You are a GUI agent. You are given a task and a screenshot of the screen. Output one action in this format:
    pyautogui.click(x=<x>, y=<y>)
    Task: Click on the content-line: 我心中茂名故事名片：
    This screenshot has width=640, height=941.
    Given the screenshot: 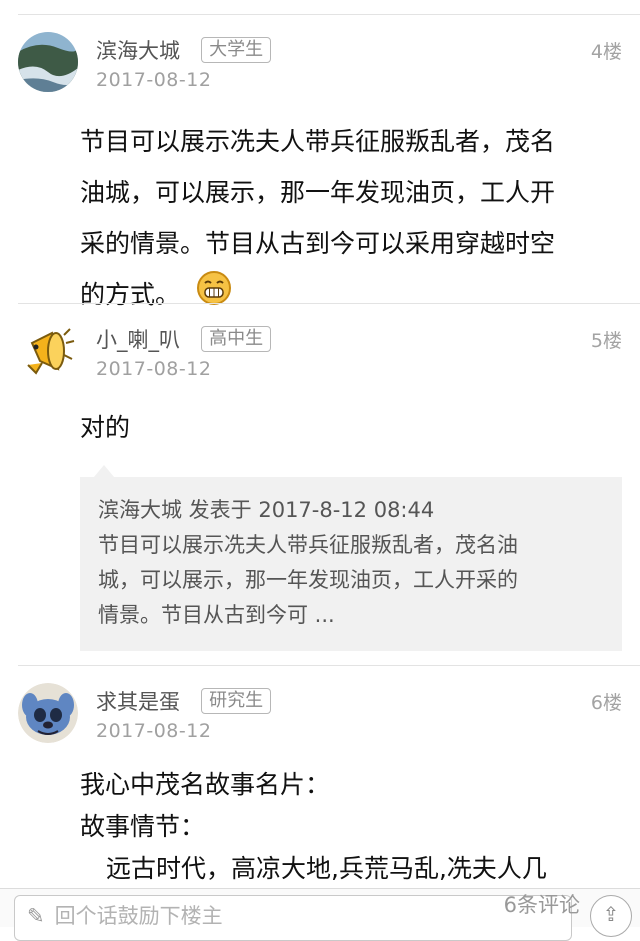 What is the action you would take?
    pyautogui.click(x=205, y=784)
    